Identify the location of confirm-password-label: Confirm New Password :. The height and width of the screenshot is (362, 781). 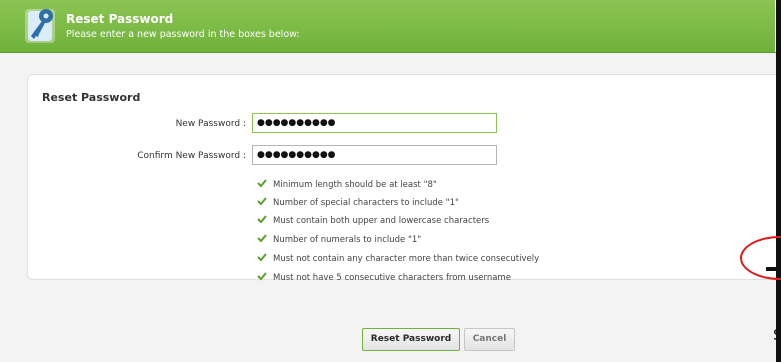
(191, 156).